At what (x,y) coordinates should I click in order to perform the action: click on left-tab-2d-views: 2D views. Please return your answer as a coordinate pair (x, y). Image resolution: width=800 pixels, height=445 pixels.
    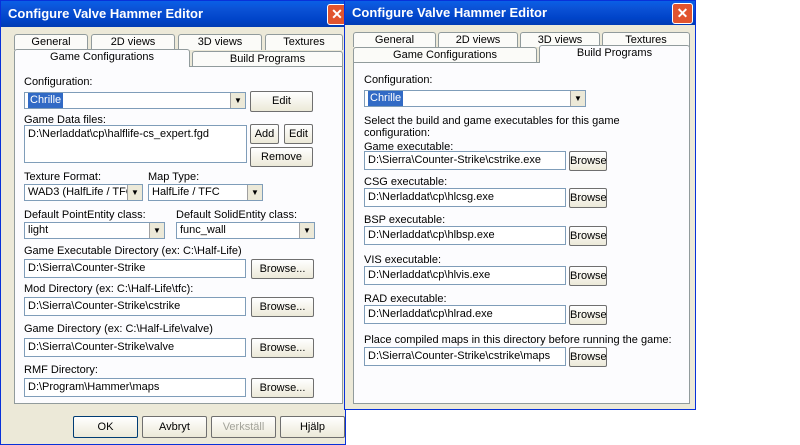
    Looking at the image, I should click on (133, 42).